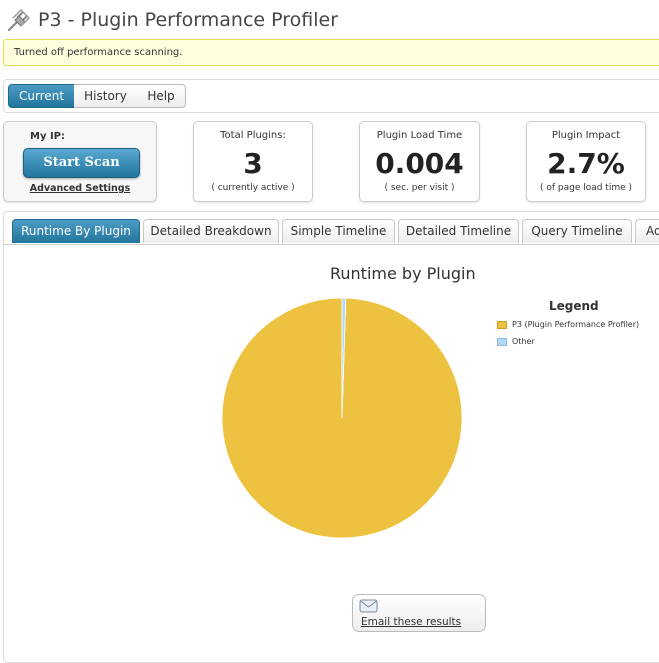  What do you see at coordinates (253, 188) in the screenshot?
I see `total-plugins-note: ( currently active )` at bounding box center [253, 188].